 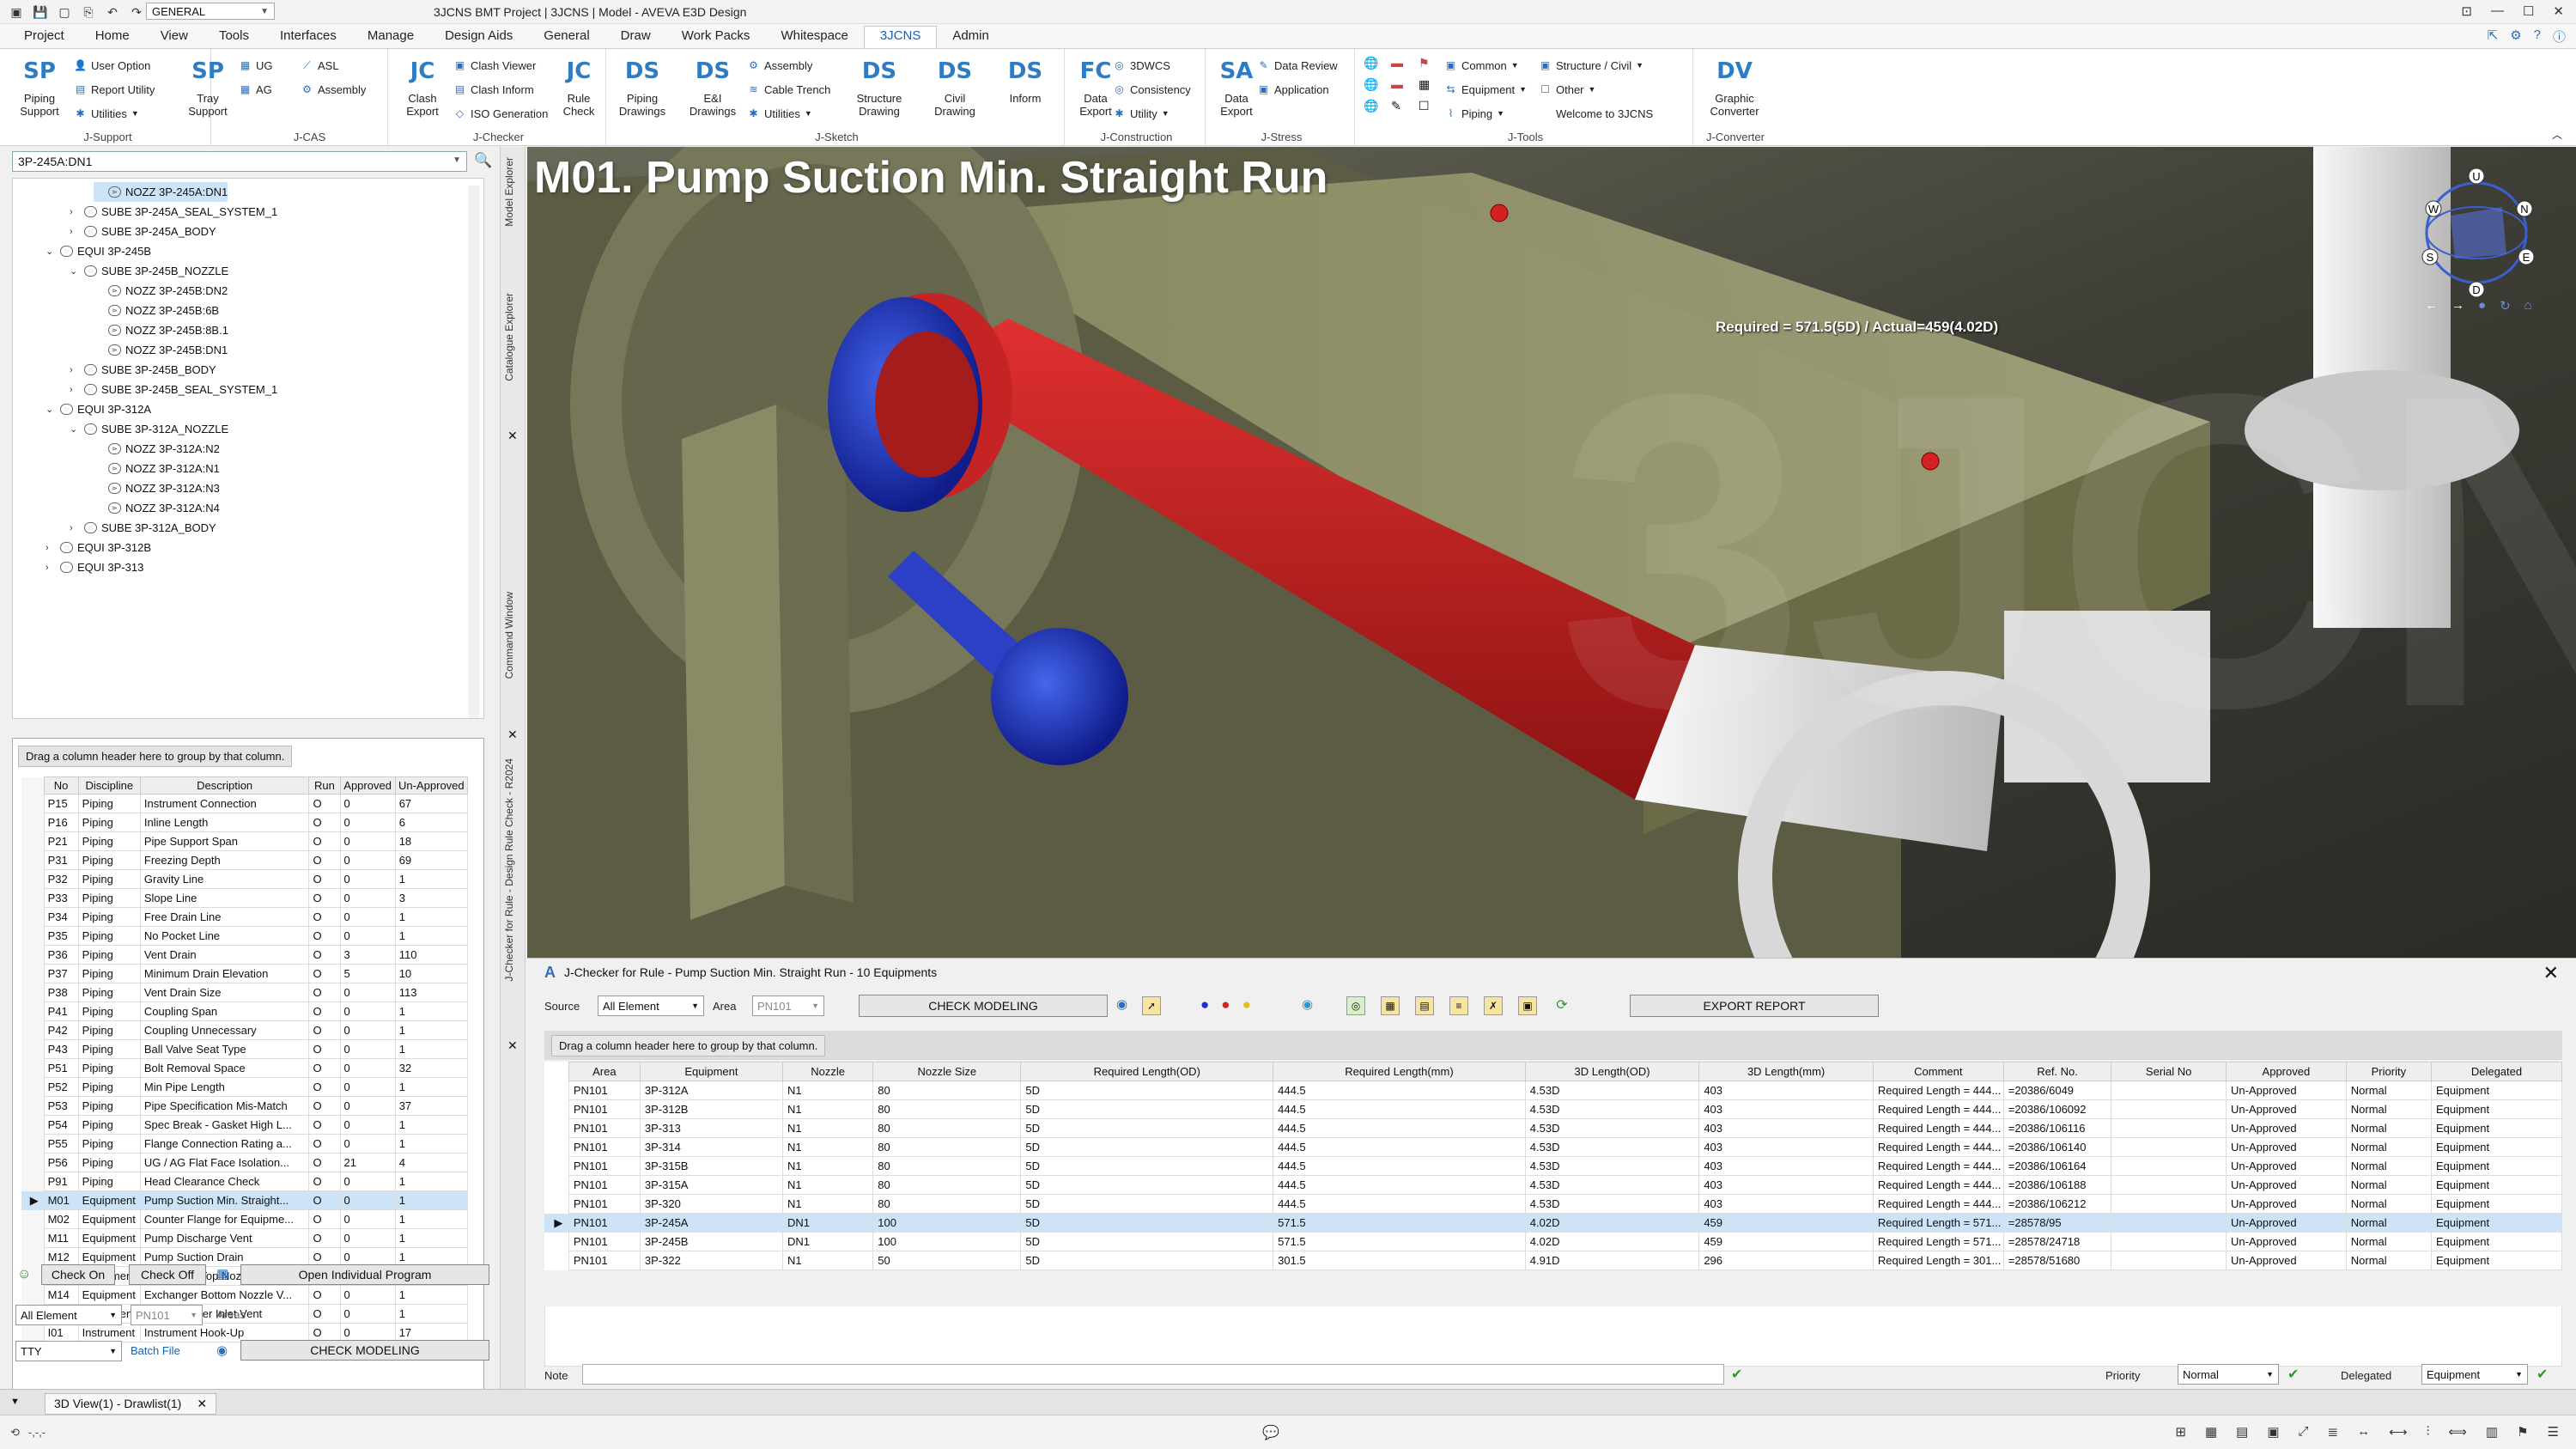 What do you see at coordinates (143, 370) in the screenshot?
I see `tree-node: › ◌ SUBE 3P-245B_BODY` at bounding box center [143, 370].